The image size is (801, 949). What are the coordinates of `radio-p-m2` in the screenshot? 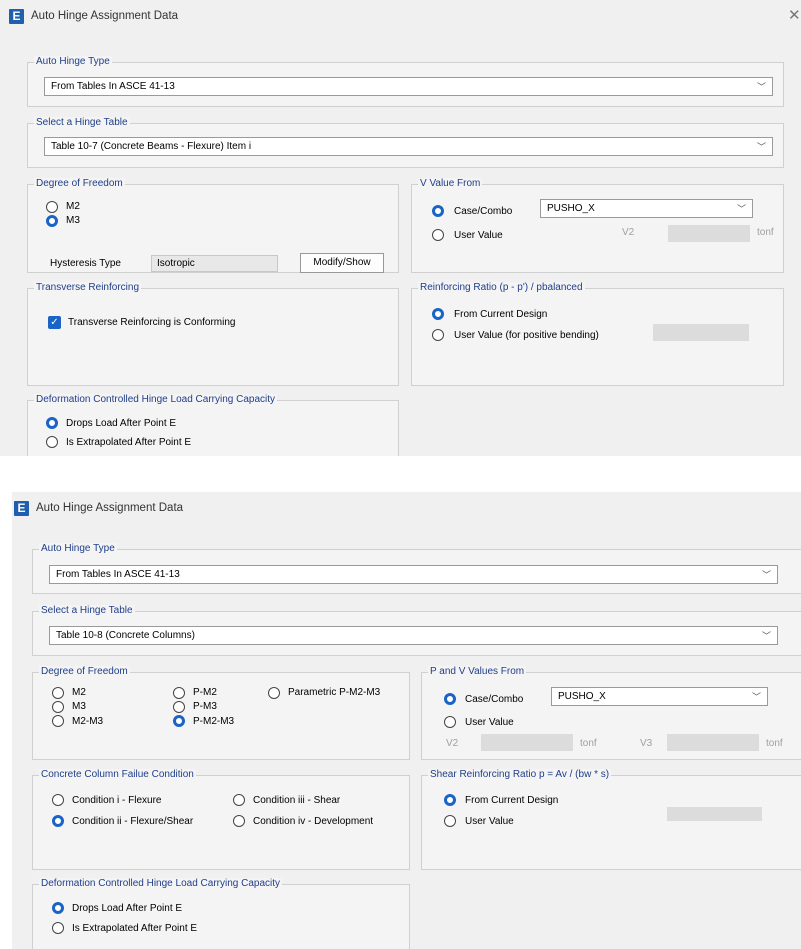 It's located at (179, 693).